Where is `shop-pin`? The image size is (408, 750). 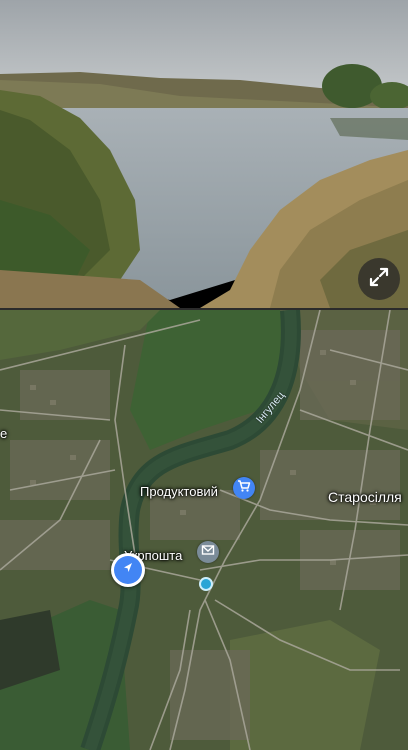 shop-pin is located at coordinates (244, 488).